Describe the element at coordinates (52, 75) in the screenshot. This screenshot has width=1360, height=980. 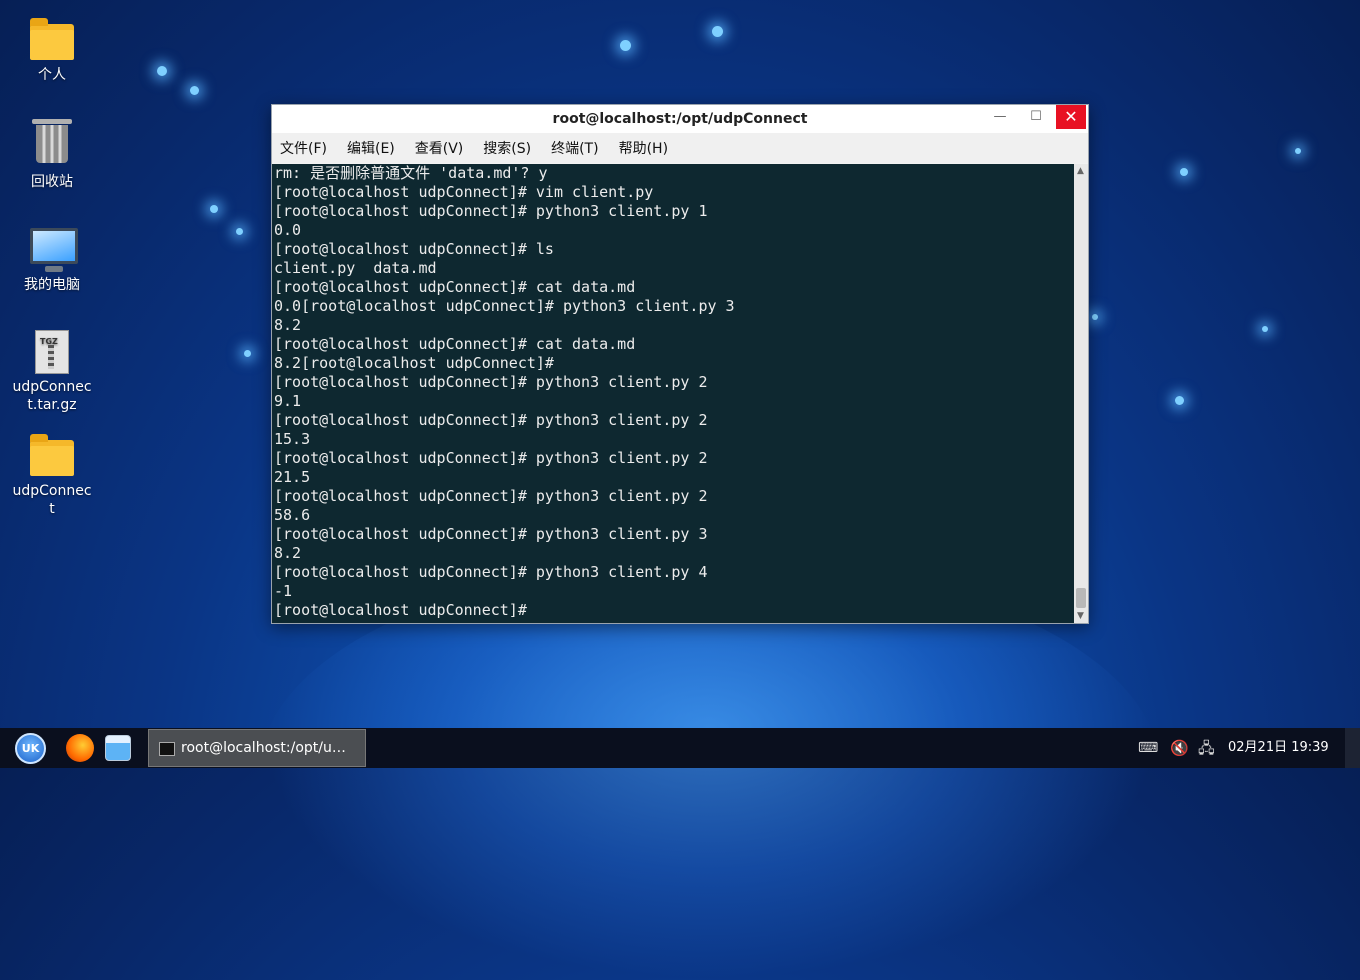
I see `desktop-icon-label: 个人` at that location.